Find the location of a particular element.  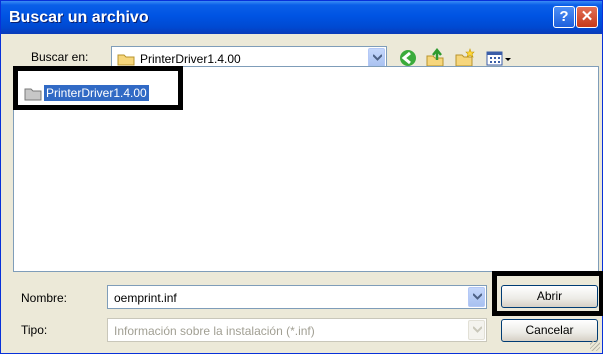

filetype-dropdown: Información sobre la instalación (*.inf) is located at coordinates (297, 330).